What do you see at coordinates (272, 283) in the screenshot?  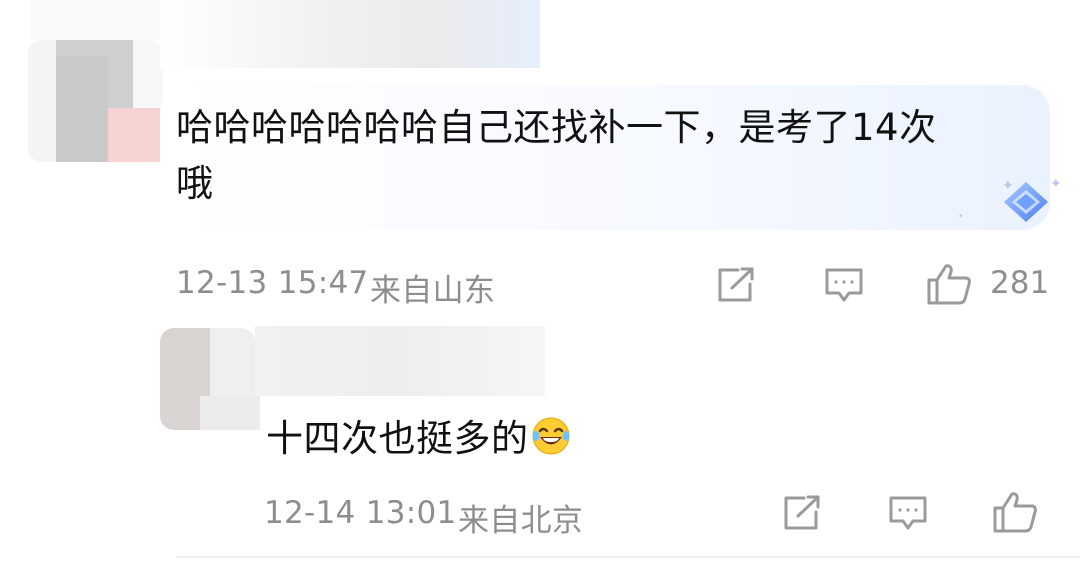 I see `comment-time: 12-13 15:47` at bounding box center [272, 283].